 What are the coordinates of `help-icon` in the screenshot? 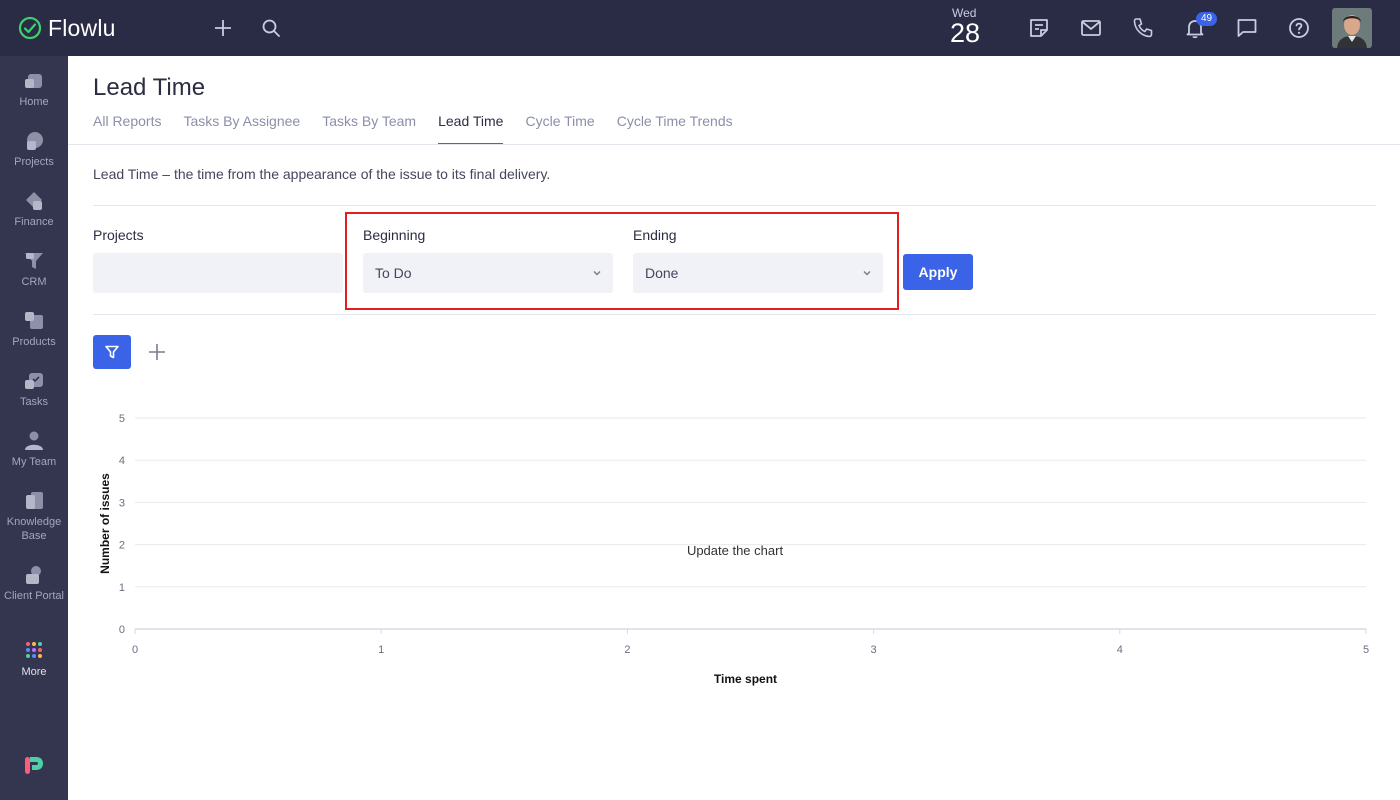 It's located at (1299, 28).